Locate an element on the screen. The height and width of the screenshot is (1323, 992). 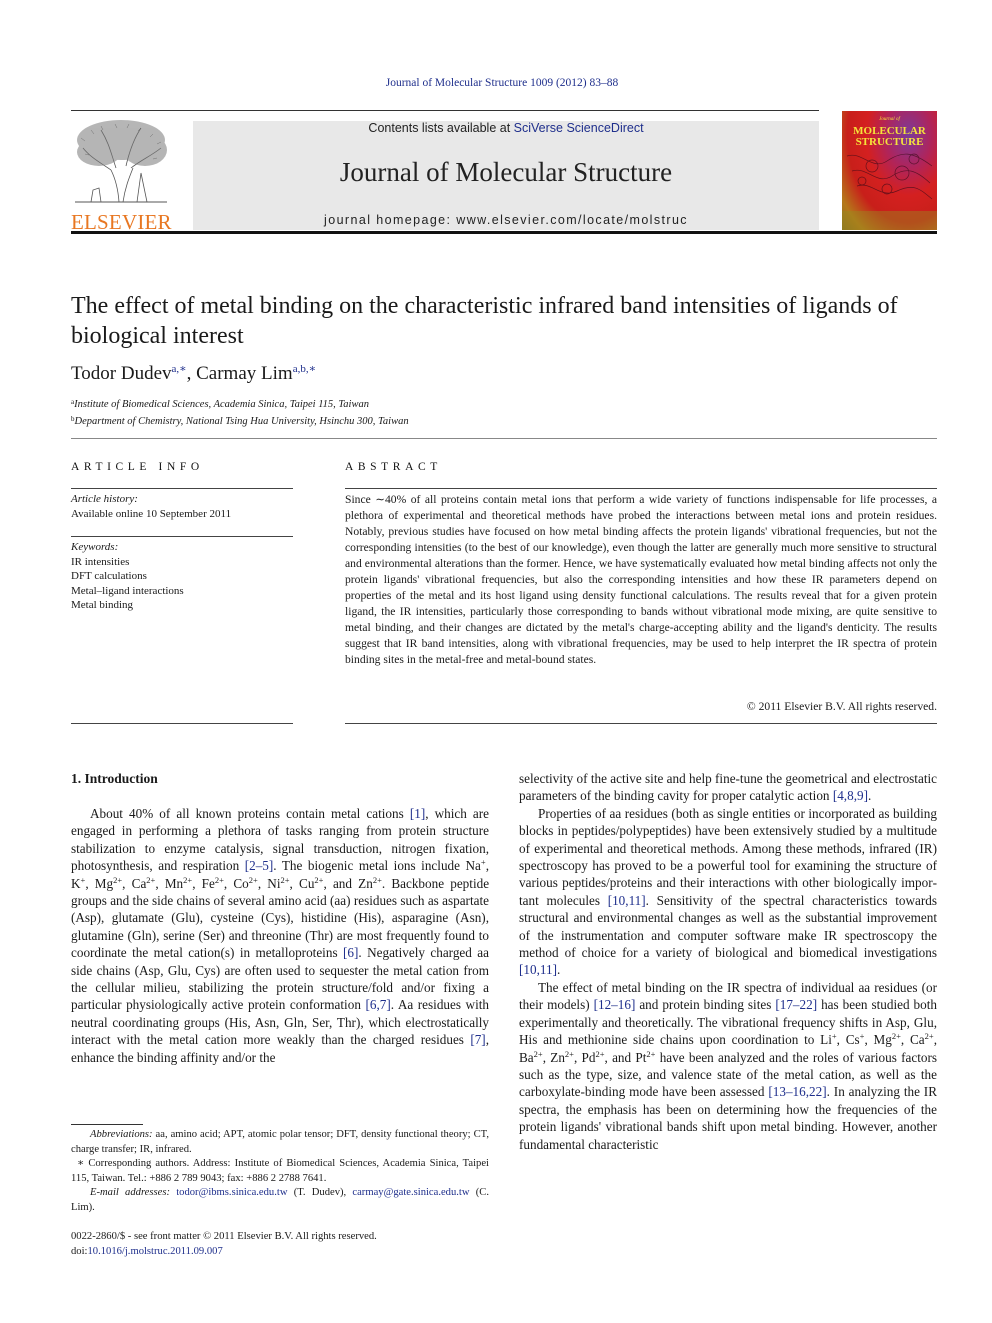
history-value: Available online 10 September 2011 is located at coordinates (151, 513).